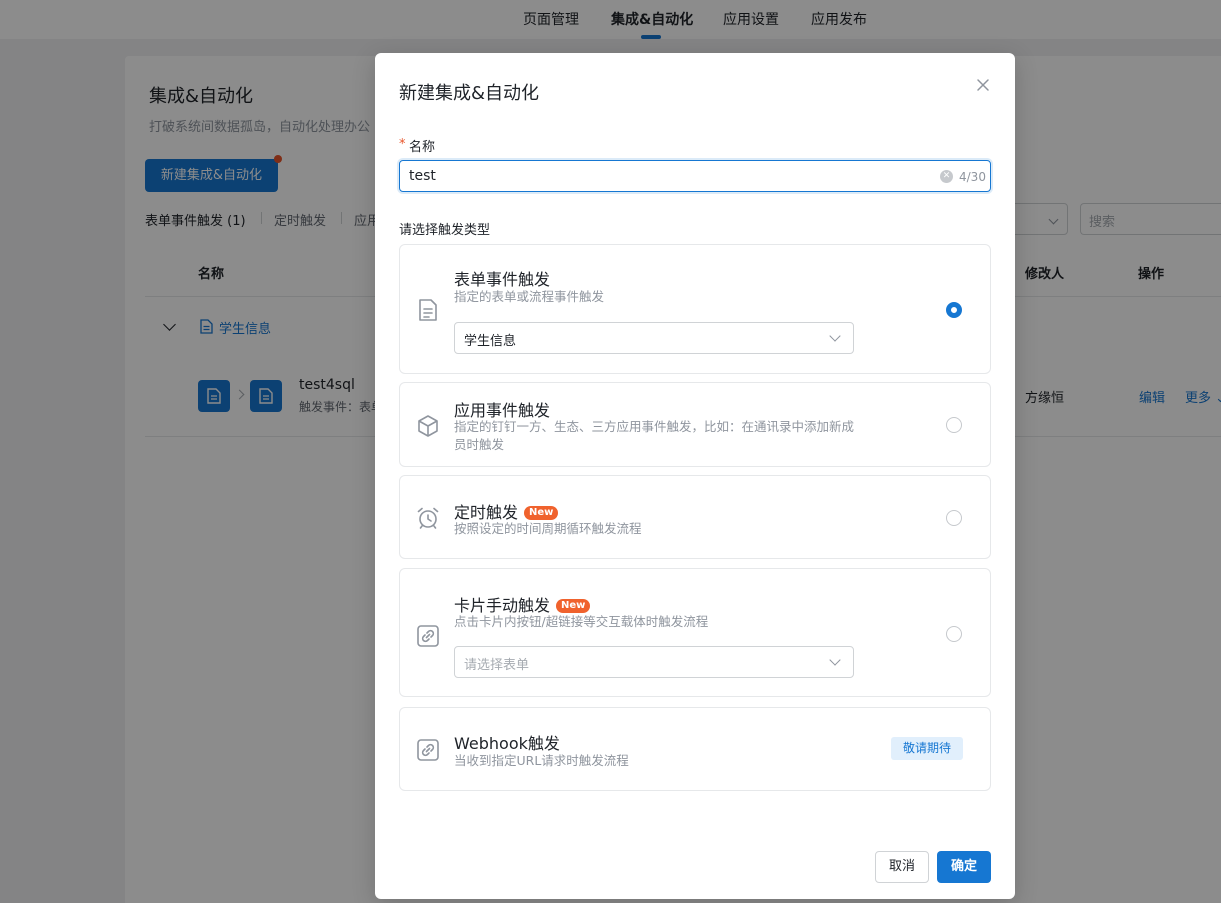 The width and height of the screenshot is (1221, 903). What do you see at coordinates (402, 144) in the screenshot?
I see `required-mark: *` at bounding box center [402, 144].